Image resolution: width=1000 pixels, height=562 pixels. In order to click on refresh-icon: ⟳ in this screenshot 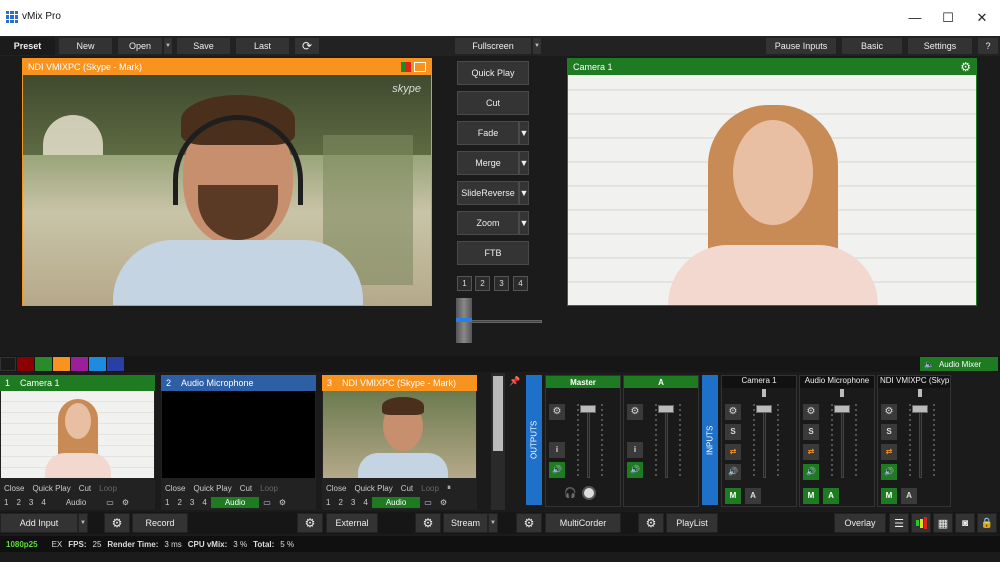, I will do `click(307, 46)`.